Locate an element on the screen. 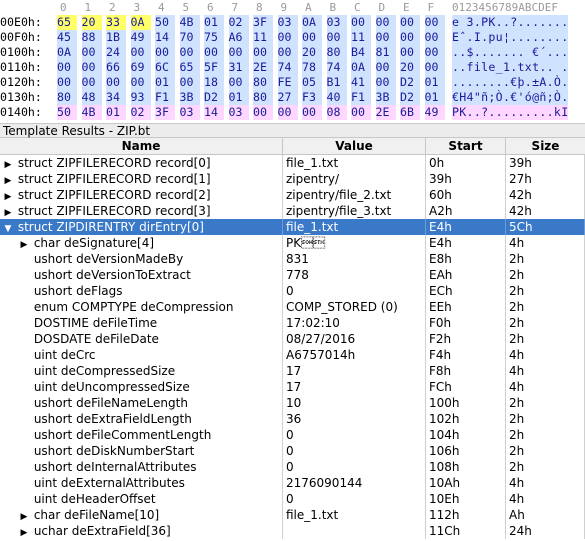  hex-byte: 6B is located at coordinates (410, 112).